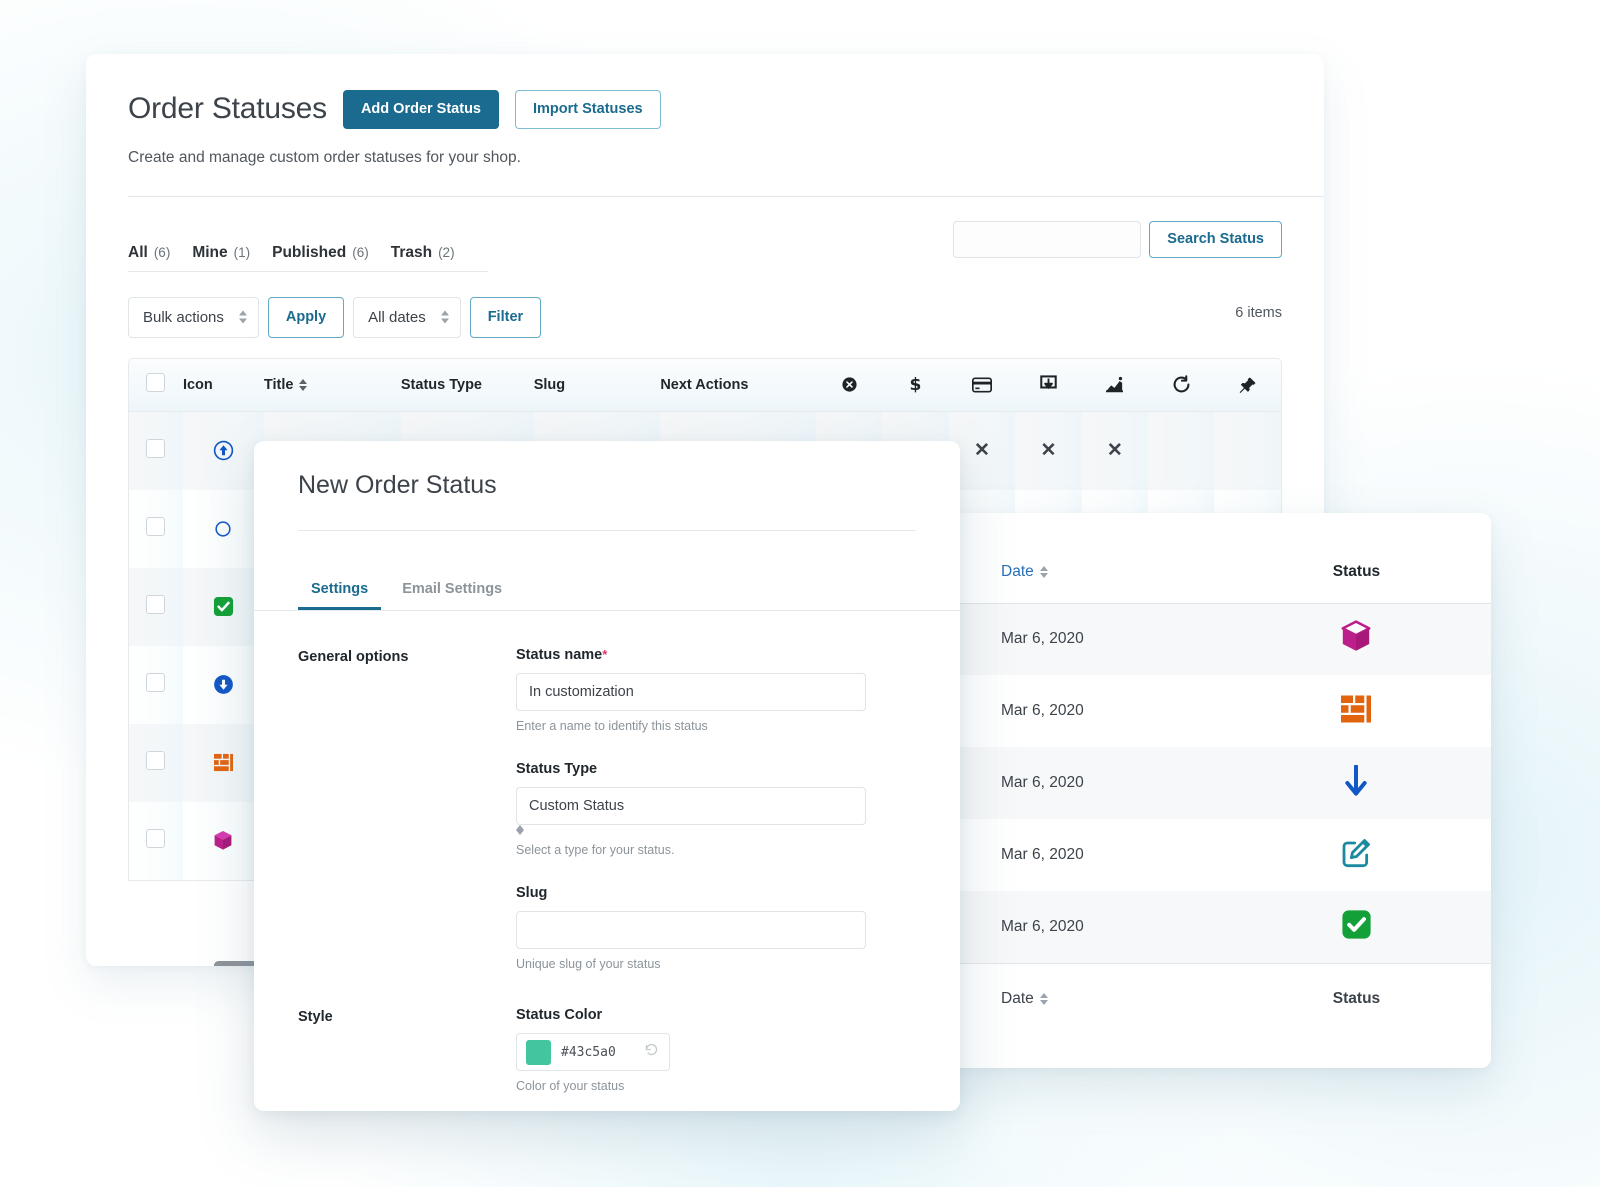  What do you see at coordinates (315, 1017) in the screenshot?
I see `style-legend: Style` at bounding box center [315, 1017].